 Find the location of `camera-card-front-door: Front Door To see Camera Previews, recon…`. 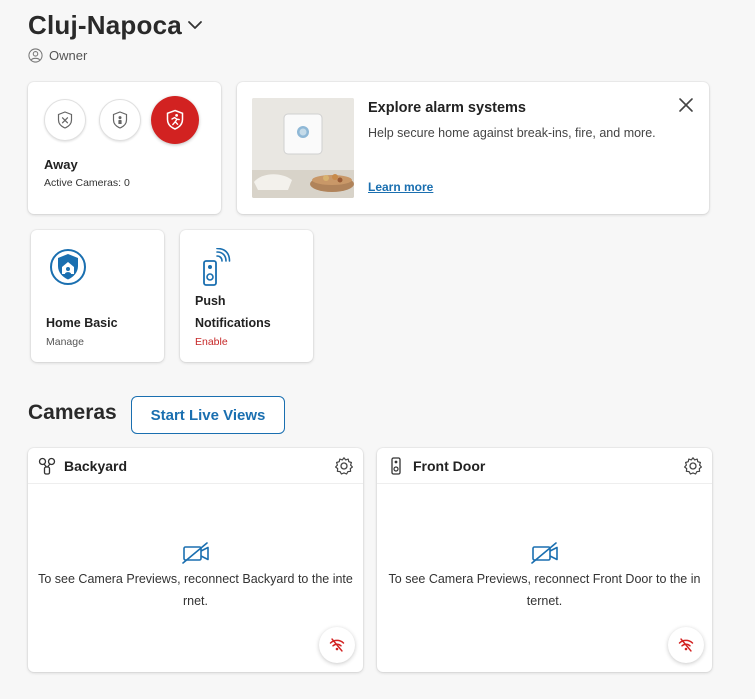

camera-card-front-door: Front Door To see Camera Previews, recon… is located at coordinates (544, 560).